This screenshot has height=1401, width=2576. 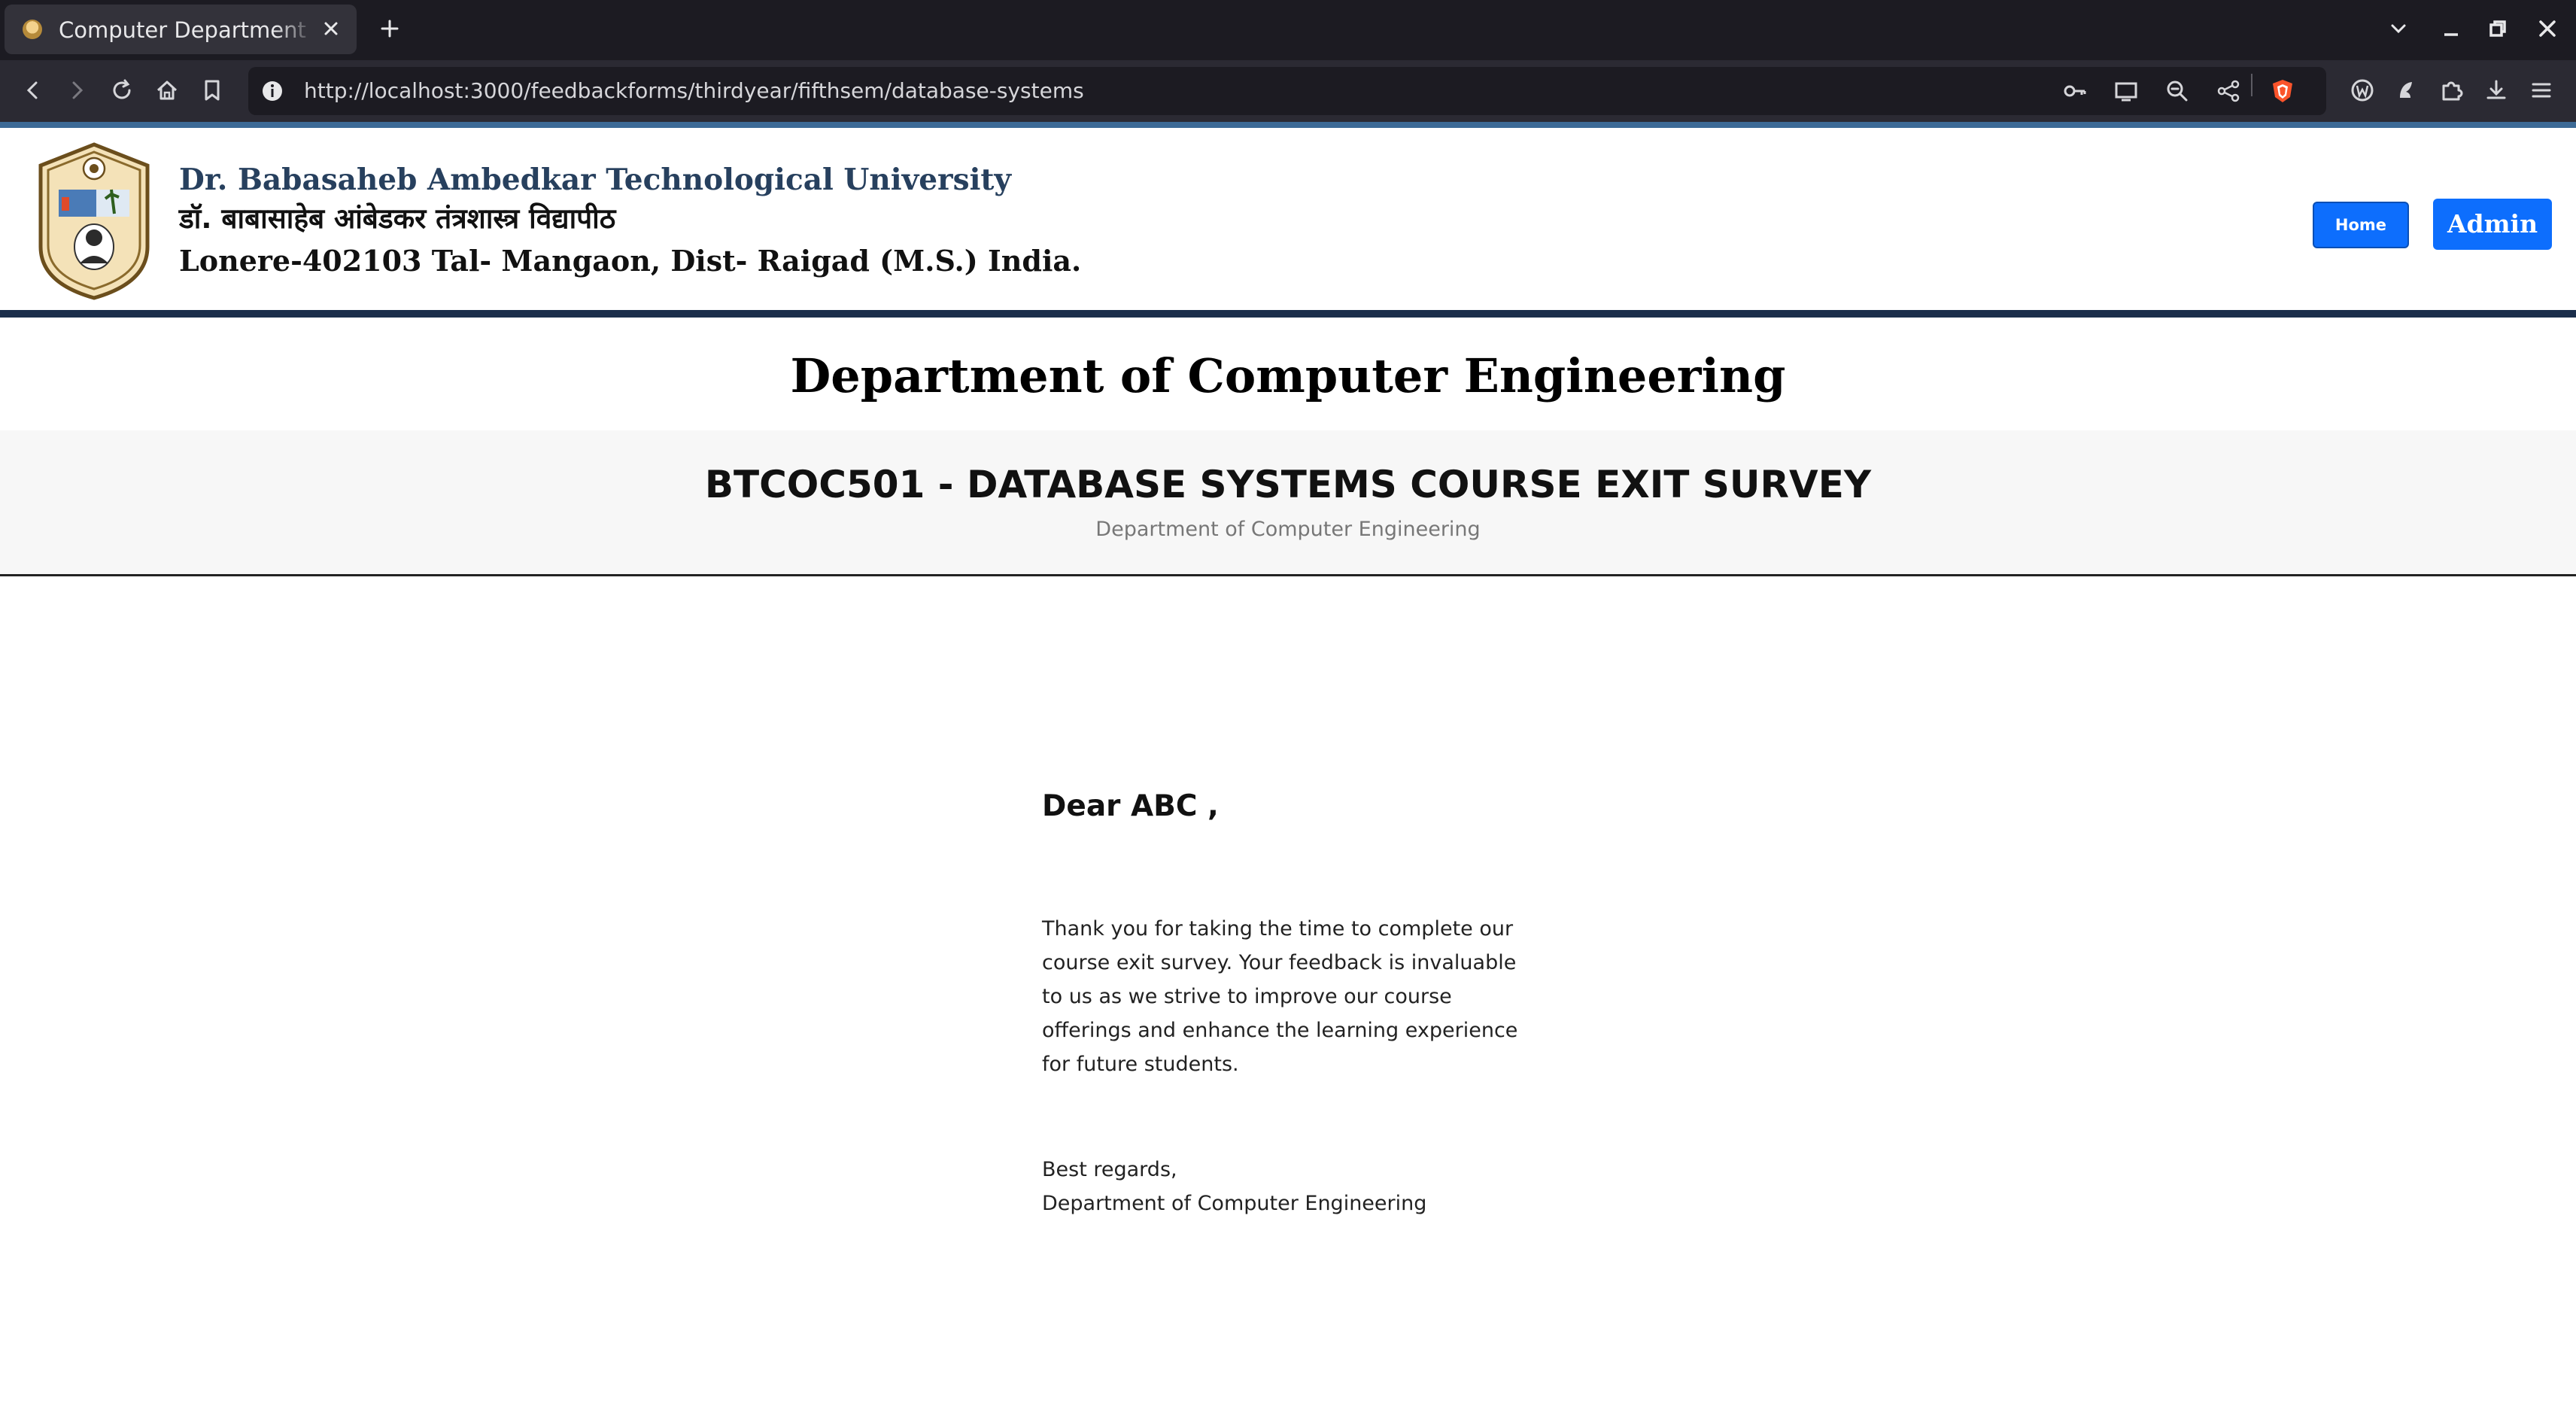 What do you see at coordinates (2498, 28) in the screenshot?
I see `restore-icon` at bounding box center [2498, 28].